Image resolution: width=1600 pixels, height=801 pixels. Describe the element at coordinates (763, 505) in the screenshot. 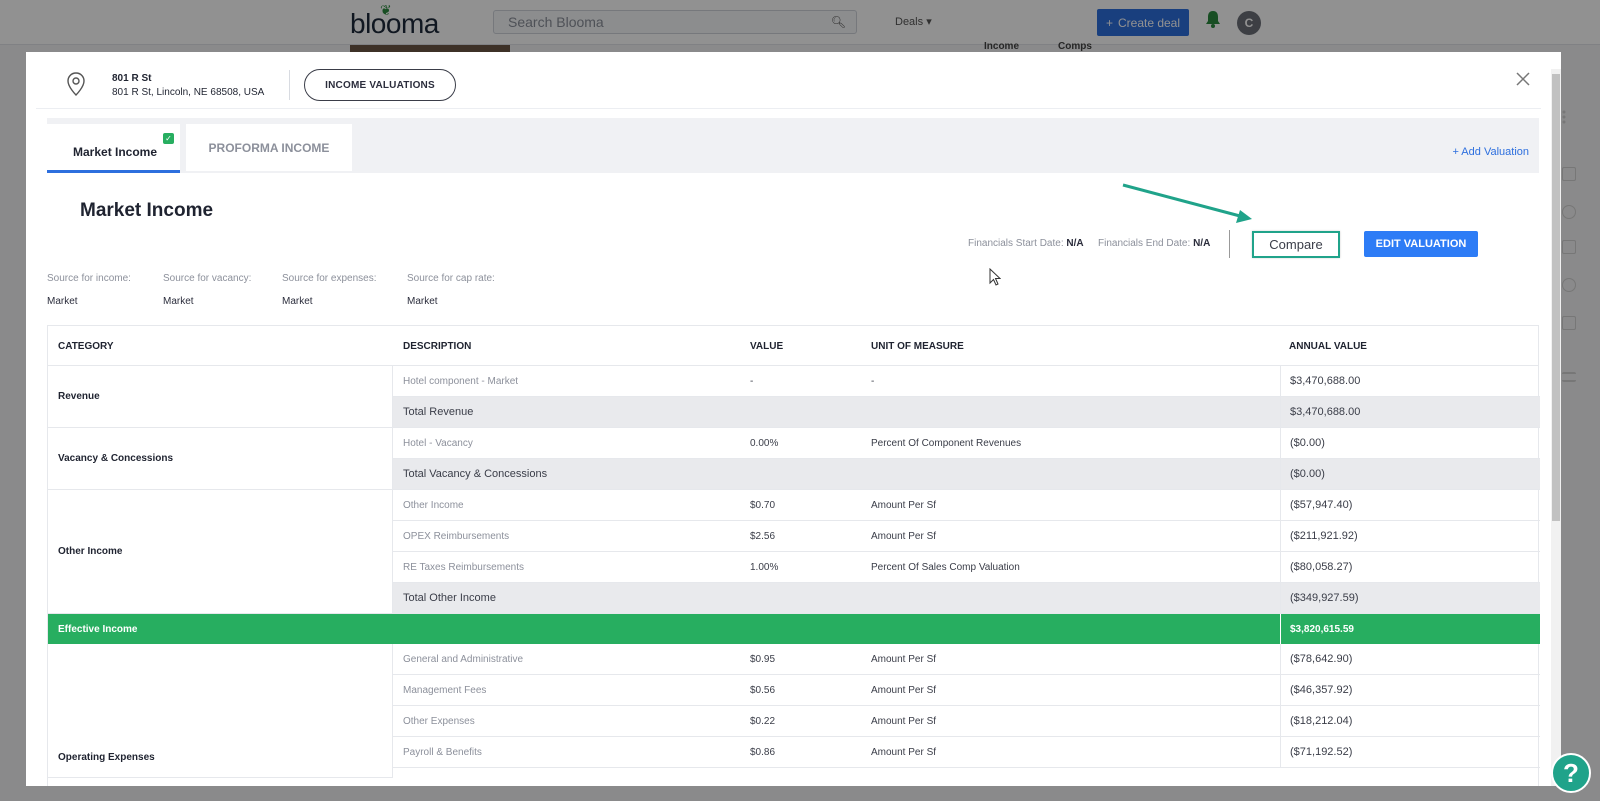

I see `value-cell: $0.70` at that location.